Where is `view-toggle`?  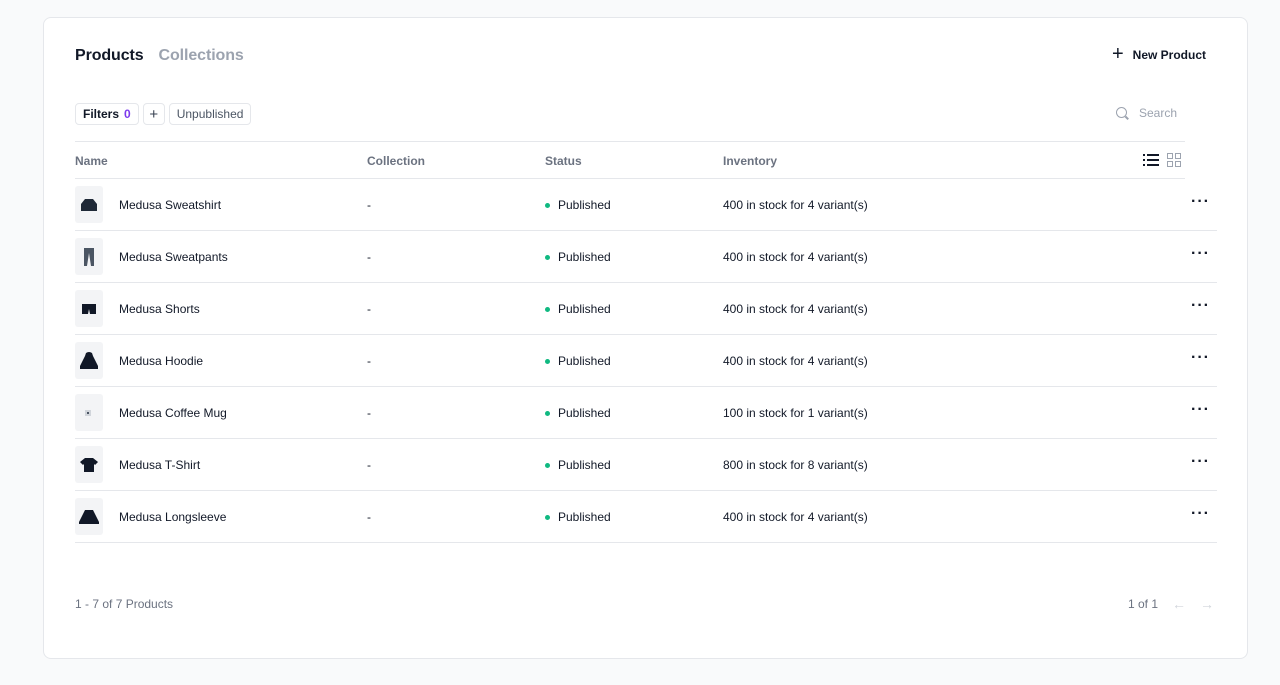
view-toggle is located at coordinates (1162, 160).